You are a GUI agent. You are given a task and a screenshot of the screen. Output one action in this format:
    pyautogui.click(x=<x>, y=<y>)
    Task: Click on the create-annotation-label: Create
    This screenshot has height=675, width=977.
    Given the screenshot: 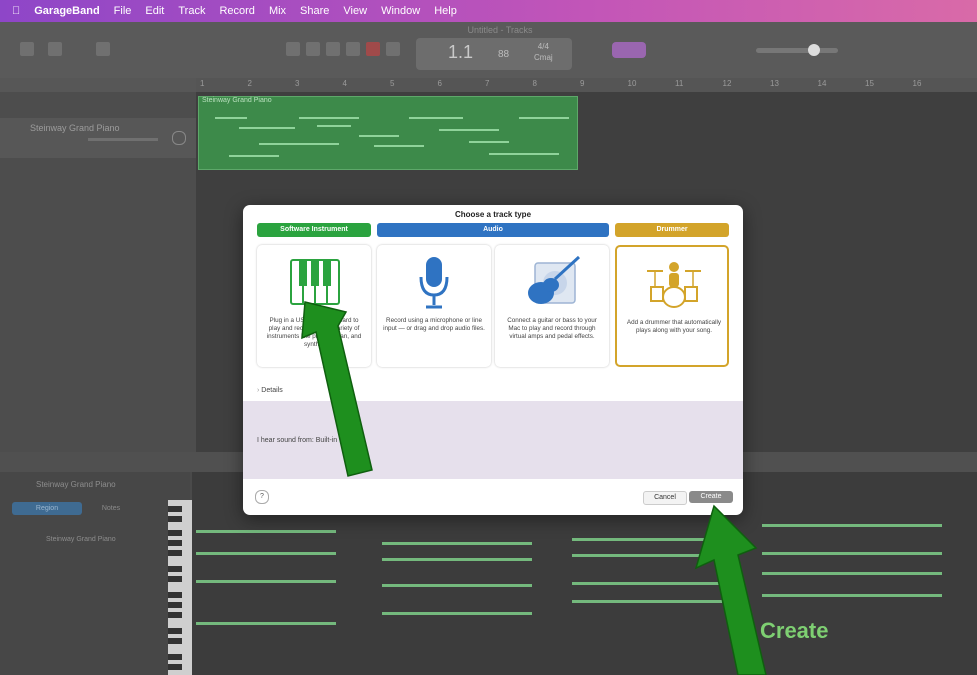 What is the action you would take?
    pyautogui.click(x=794, y=630)
    